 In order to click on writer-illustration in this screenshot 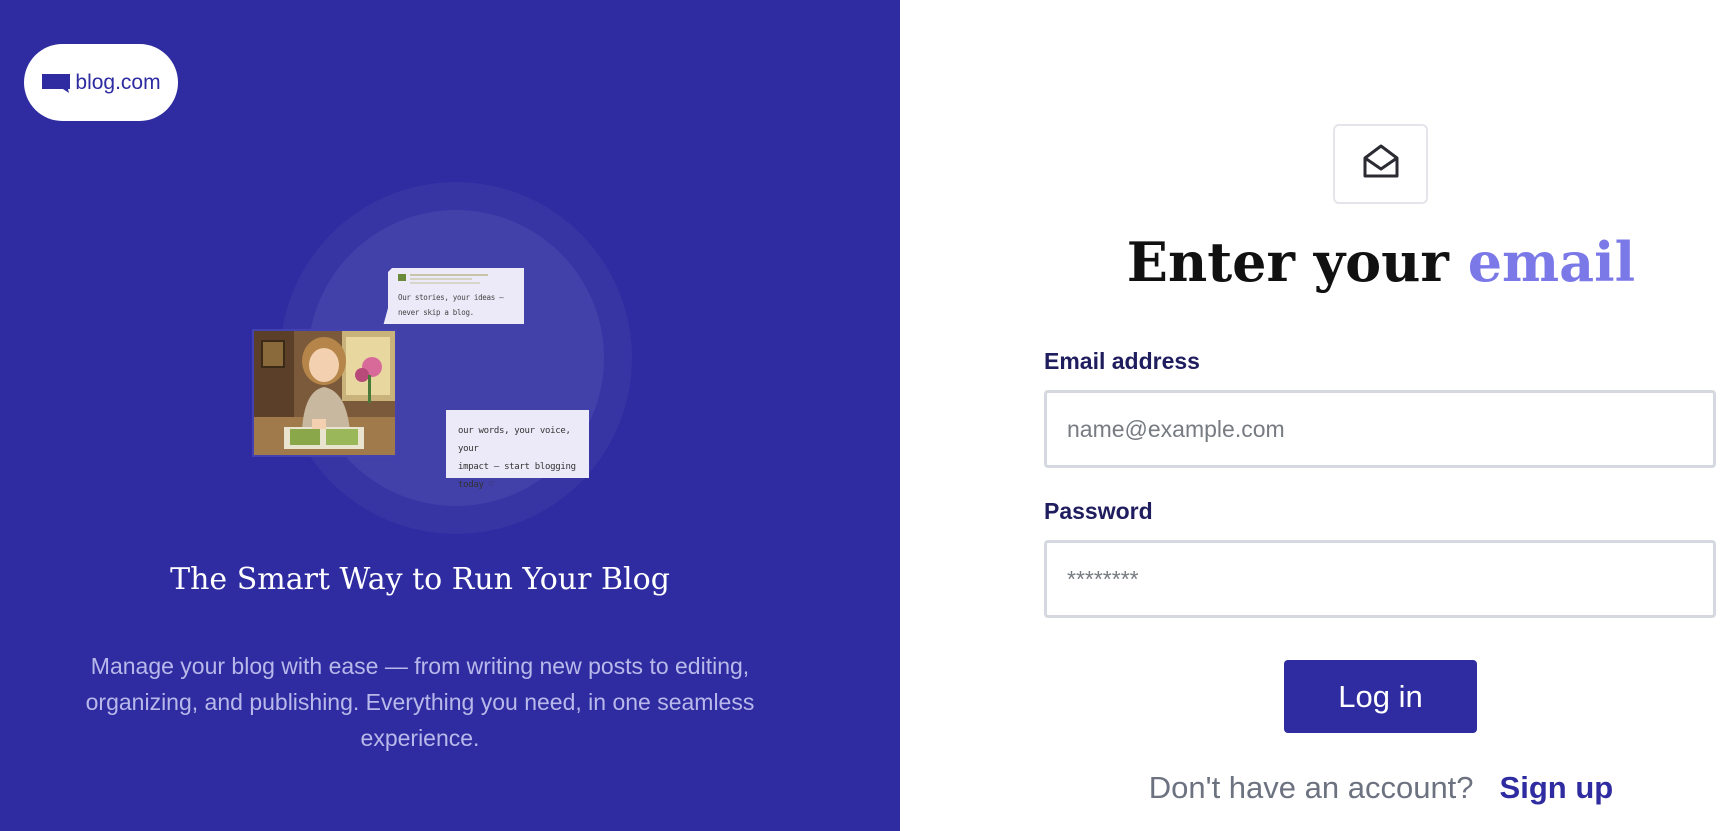, I will do `click(324, 393)`.